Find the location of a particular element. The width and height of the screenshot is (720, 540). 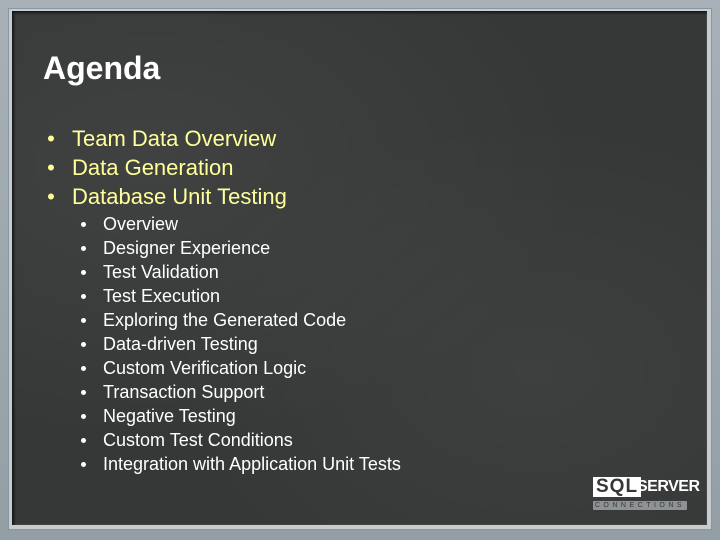

sub-bullet-text: Negative Testing is located at coordinates (169, 416).